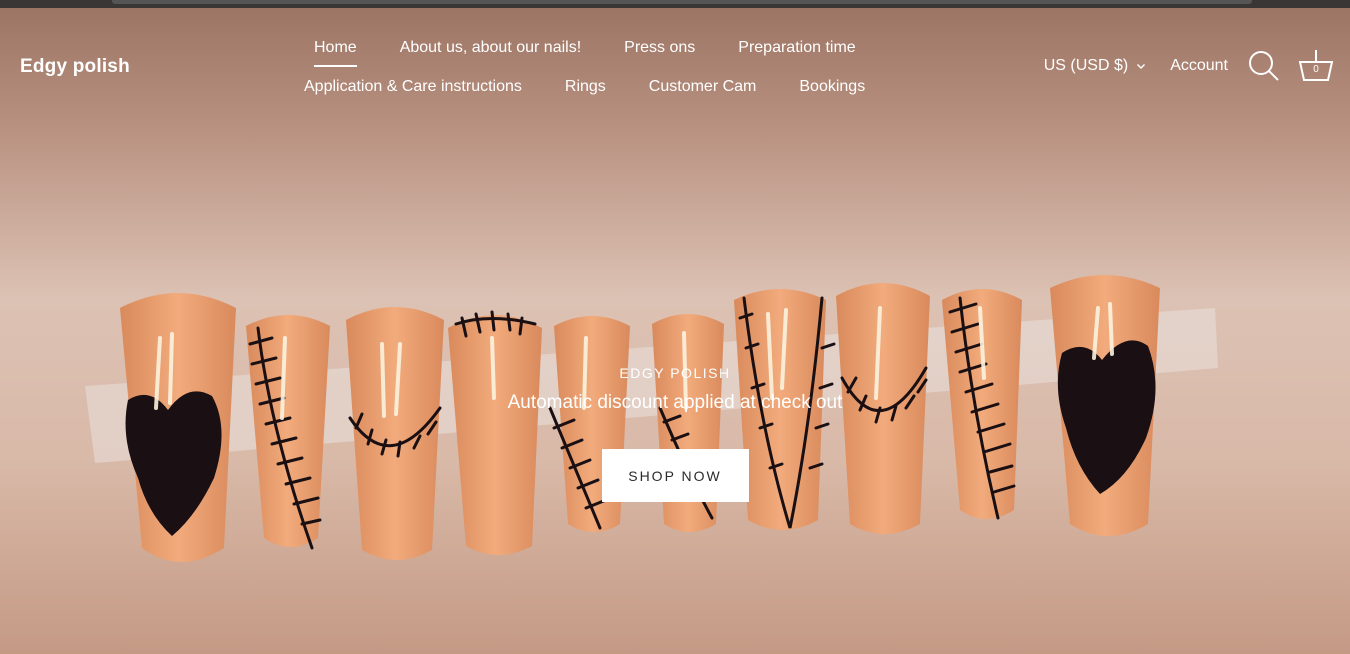  Describe the element at coordinates (675, 402) in the screenshot. I see `hero-tagline: Automatic discount applied at check out` at that location.